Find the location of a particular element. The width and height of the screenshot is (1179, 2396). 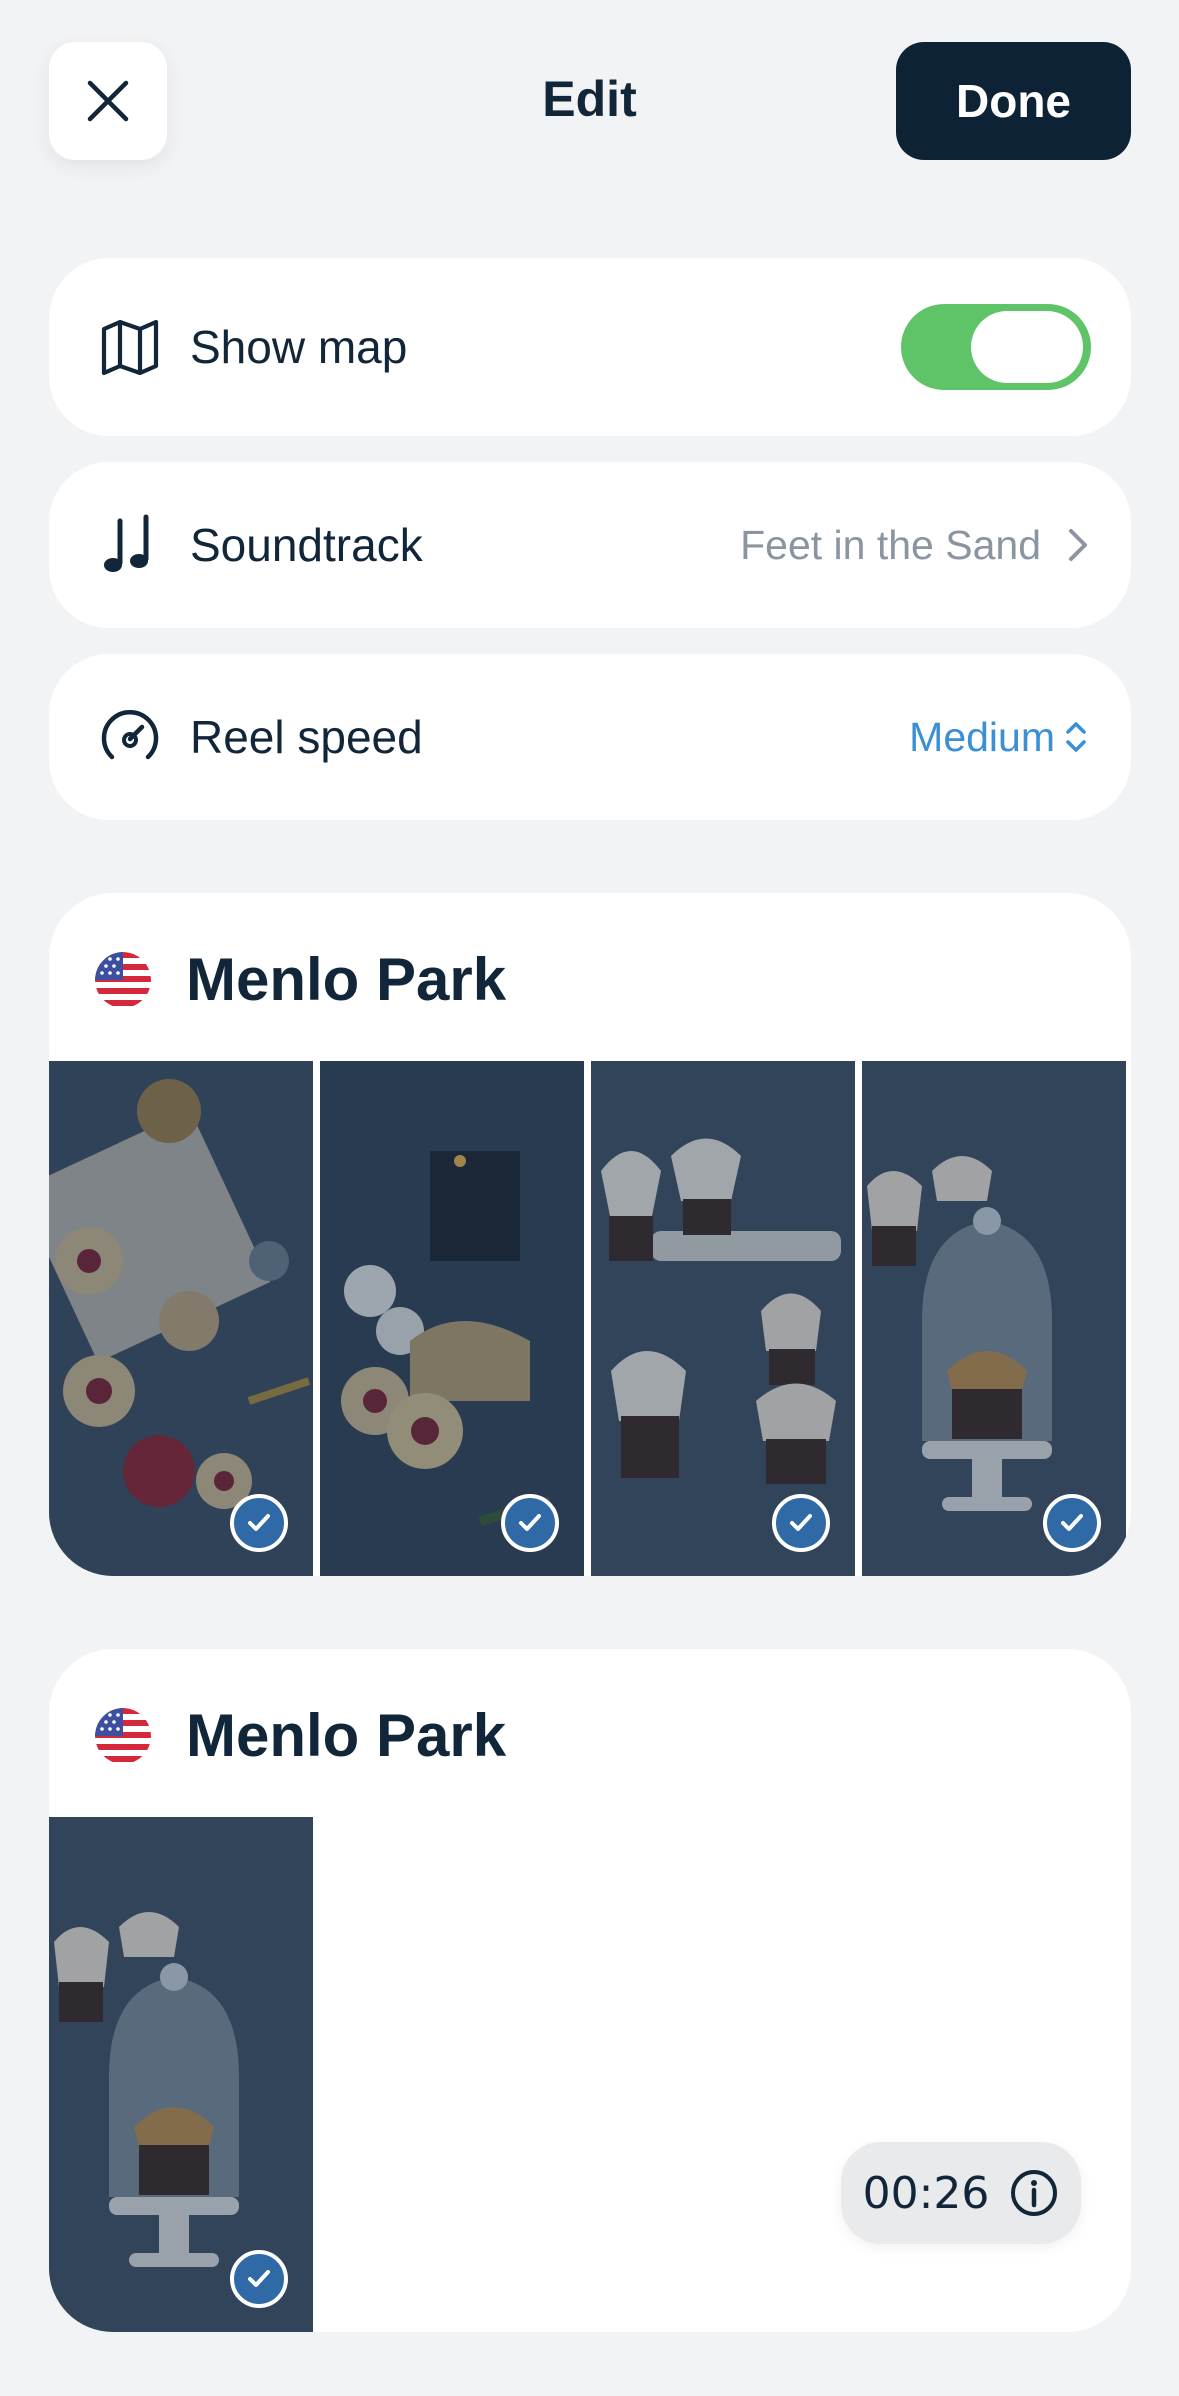

show-map-row: Show map is located at coordinates (590, 347).